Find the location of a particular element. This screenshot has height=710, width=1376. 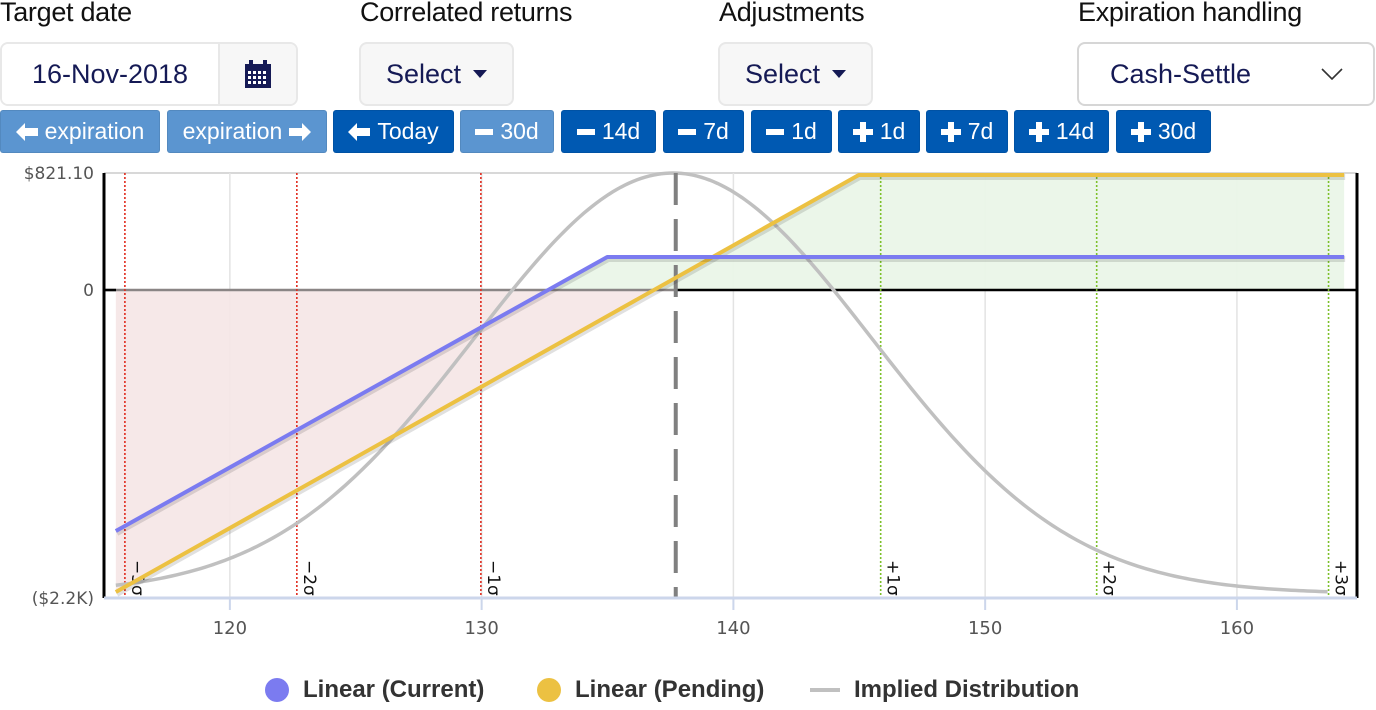

plus-1d-button: 1d is located at coordinates (879, 131).